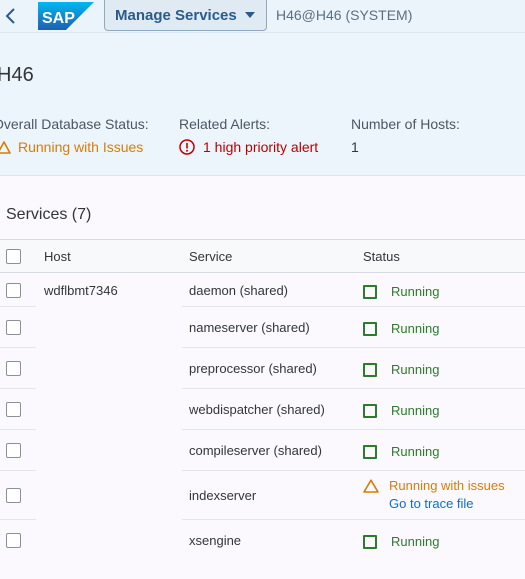 This screenshot has height=579, width=525. What do you see at coordinates (447, 485) in the screenshot?
I see `status-text: Running with issues` at bounding box center [447, 485].